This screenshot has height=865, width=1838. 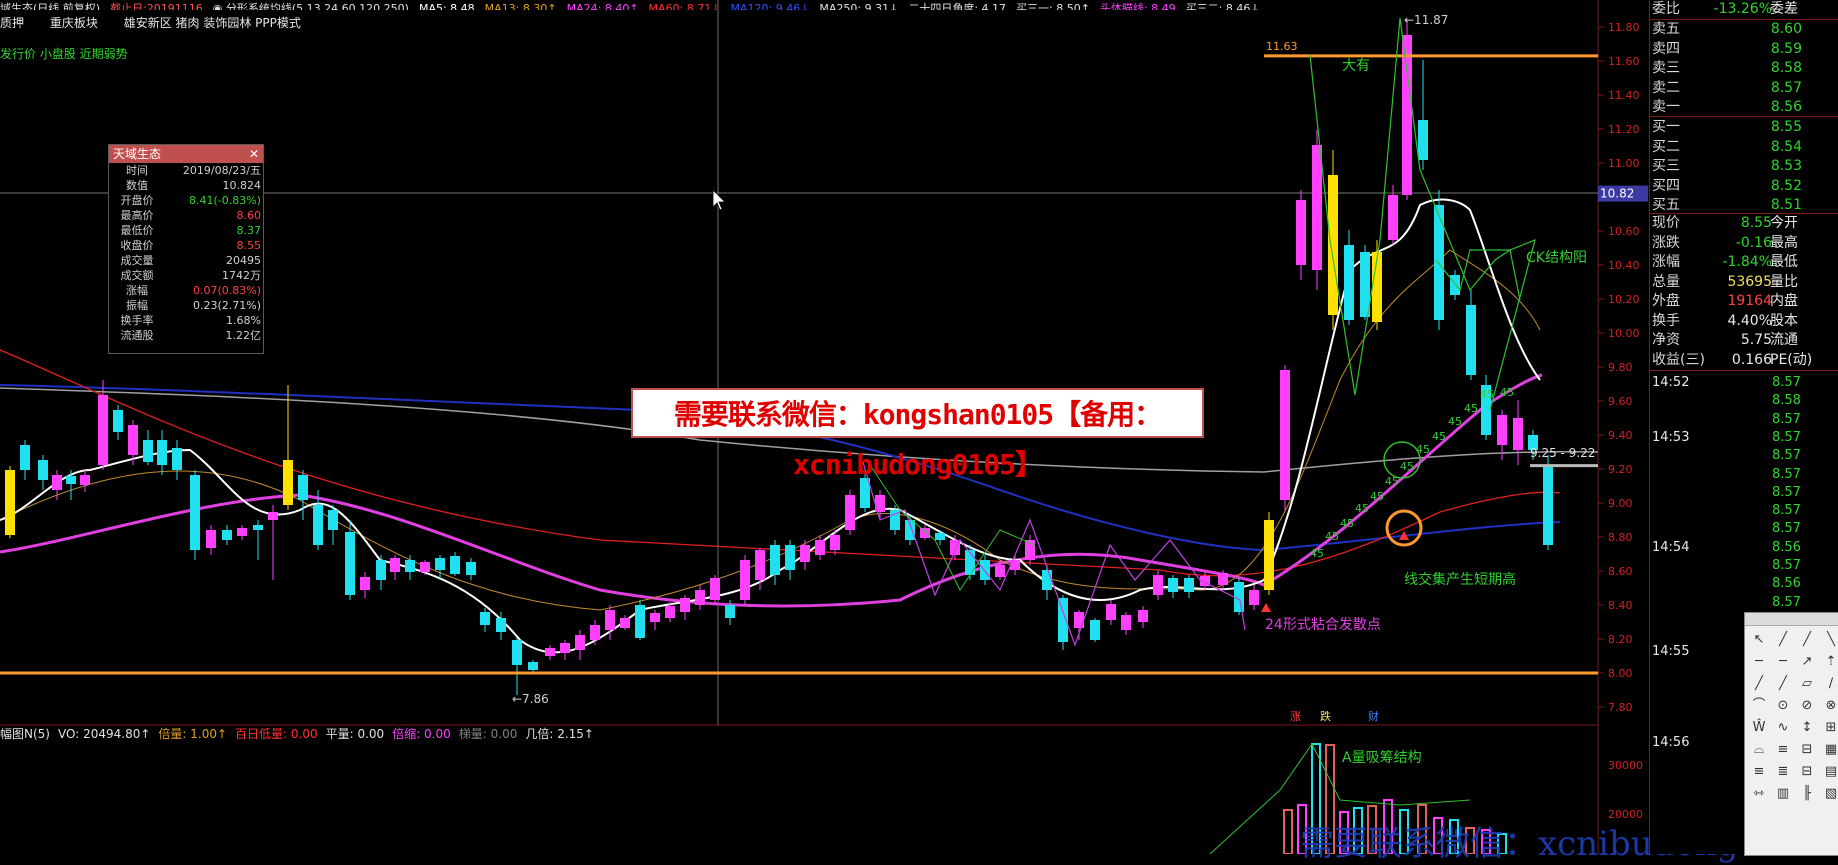 What do you see at coordinates (1666, 320) in the screenshot?
I see `quote-label: 换手` at bounding box center [1666, 320].